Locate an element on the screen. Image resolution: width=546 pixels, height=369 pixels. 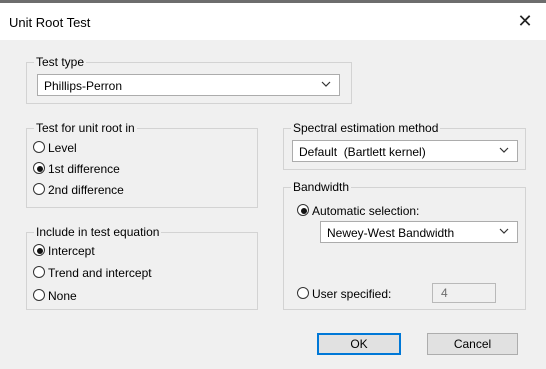
test-equation-legend: Include in test equation is located at coordinates (98, 232).